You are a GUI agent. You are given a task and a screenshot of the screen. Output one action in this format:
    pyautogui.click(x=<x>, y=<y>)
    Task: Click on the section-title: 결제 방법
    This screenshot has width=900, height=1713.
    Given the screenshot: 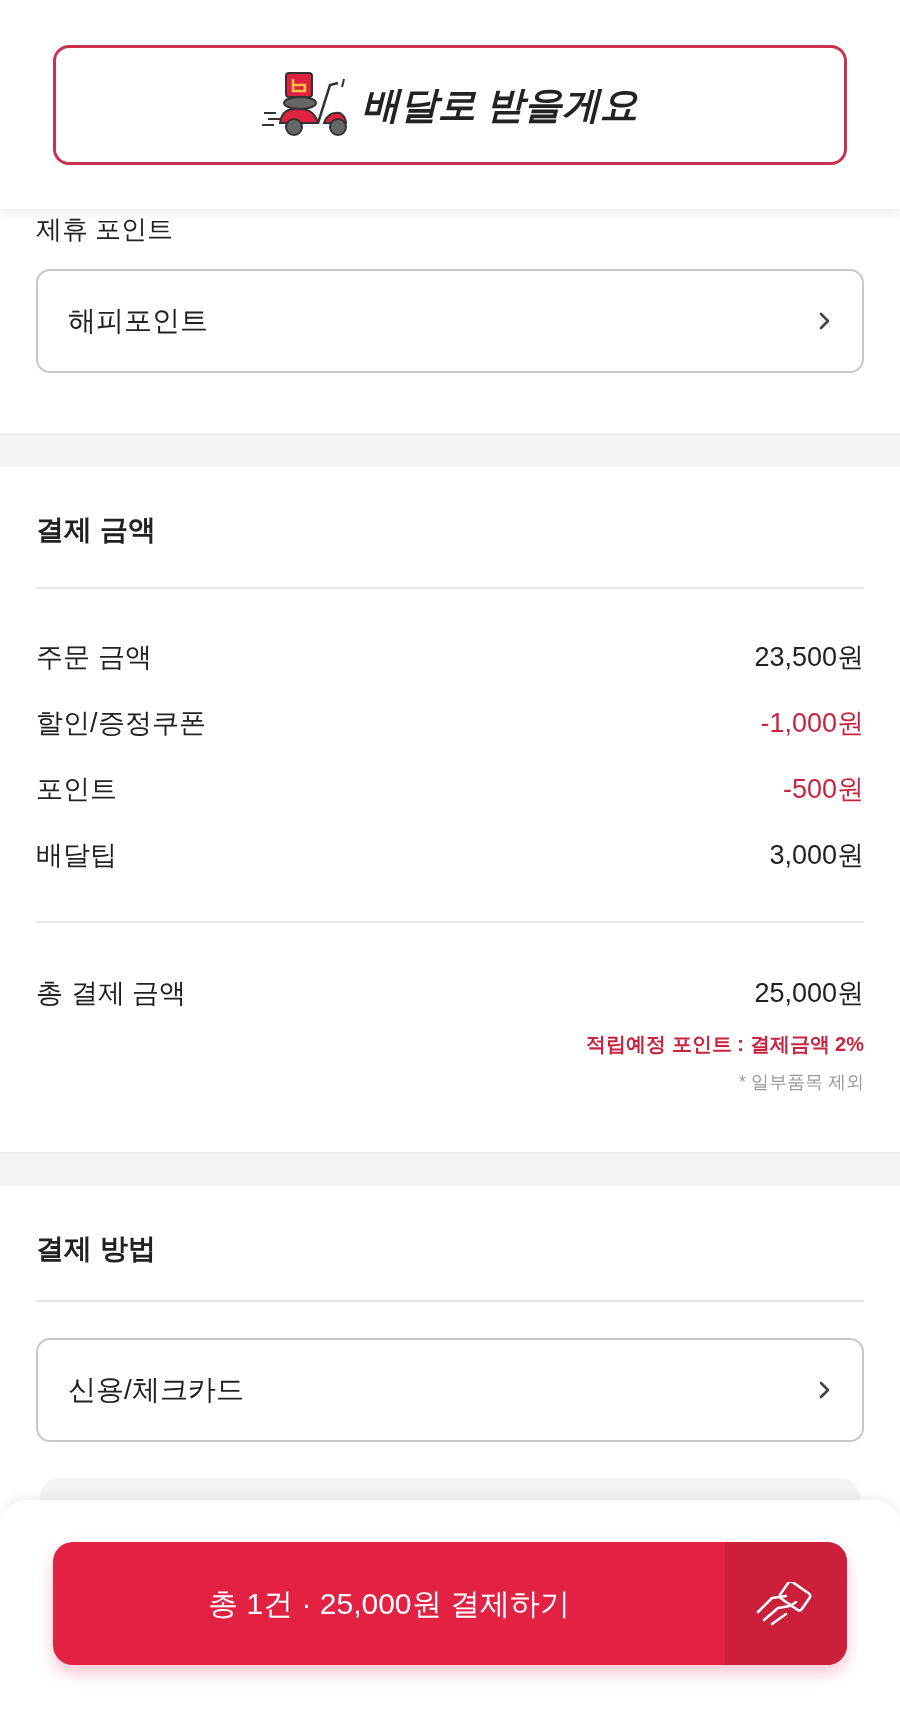 What is the action you would take?
    pyautogui.click(x=96, y=1249)
    